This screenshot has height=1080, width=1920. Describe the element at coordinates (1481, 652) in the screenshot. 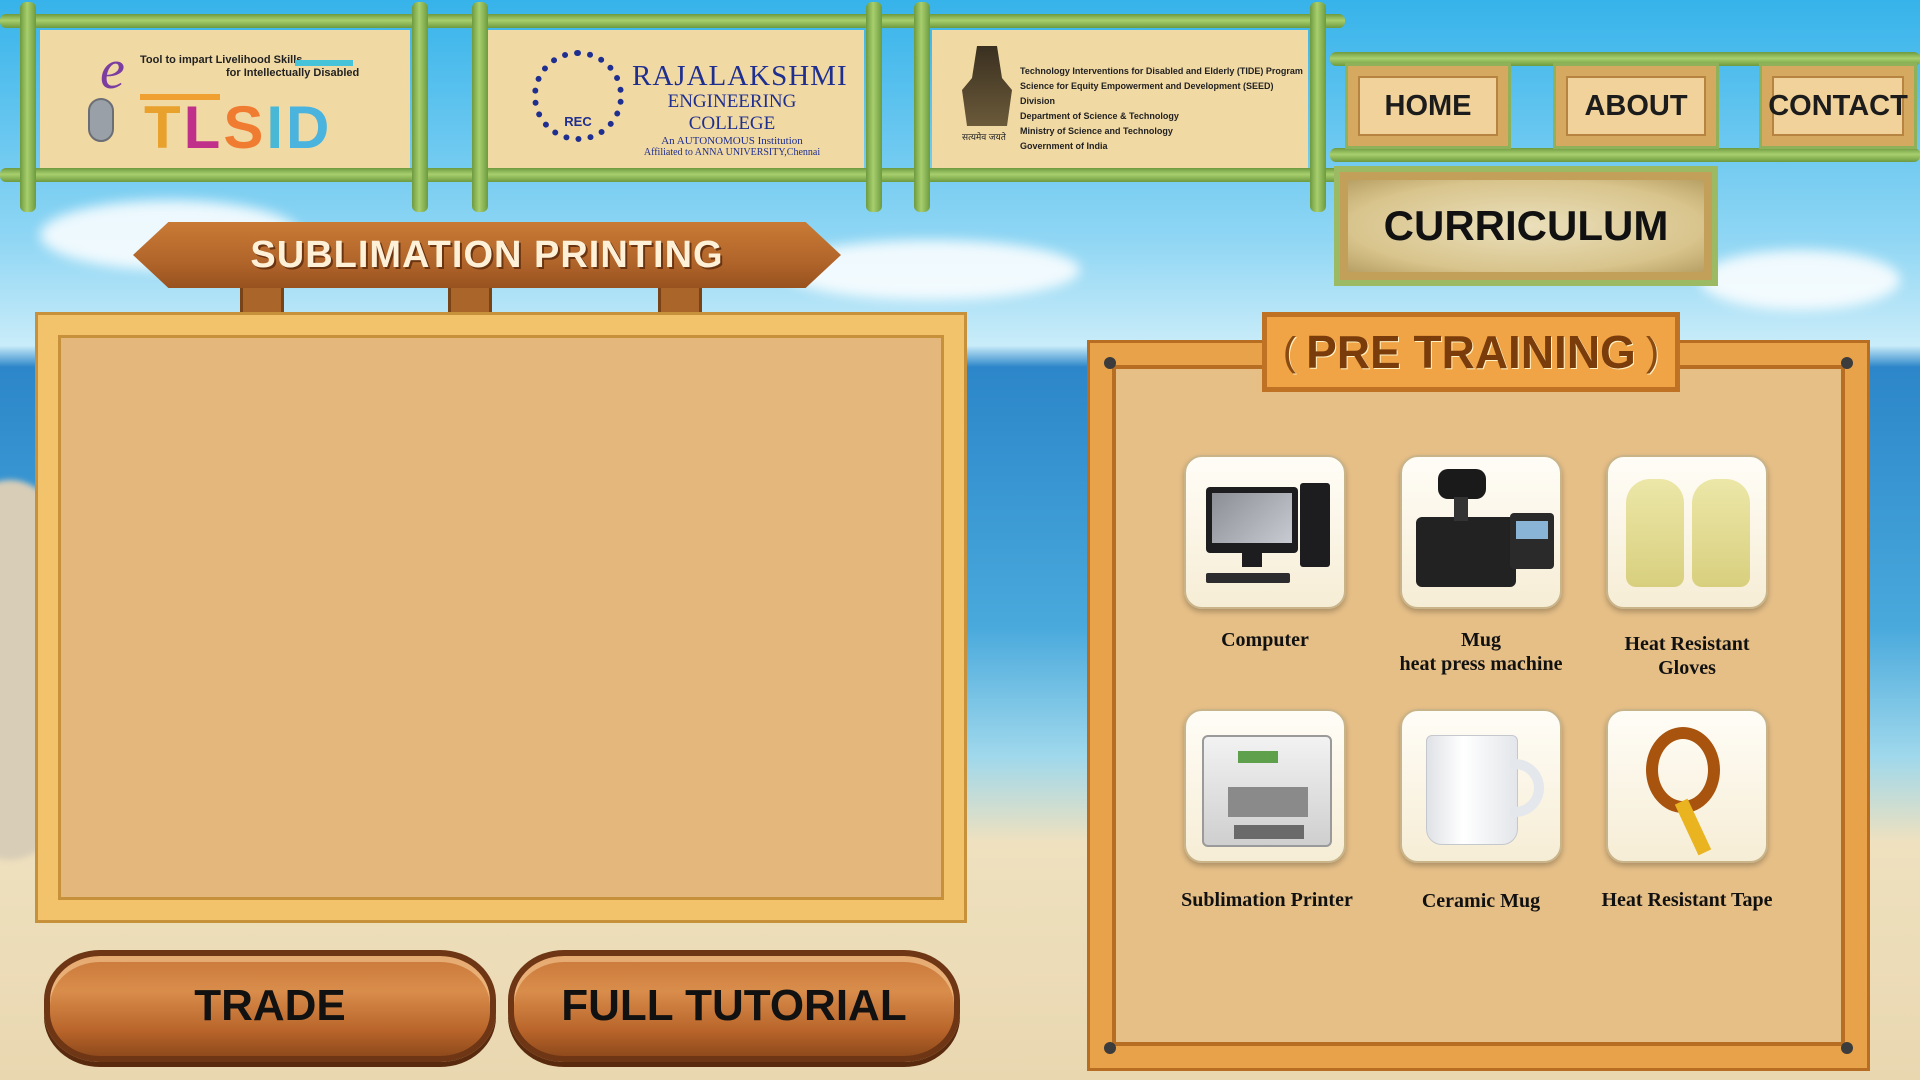

I see `heat-press-label: Mug heat press machine` at that location.